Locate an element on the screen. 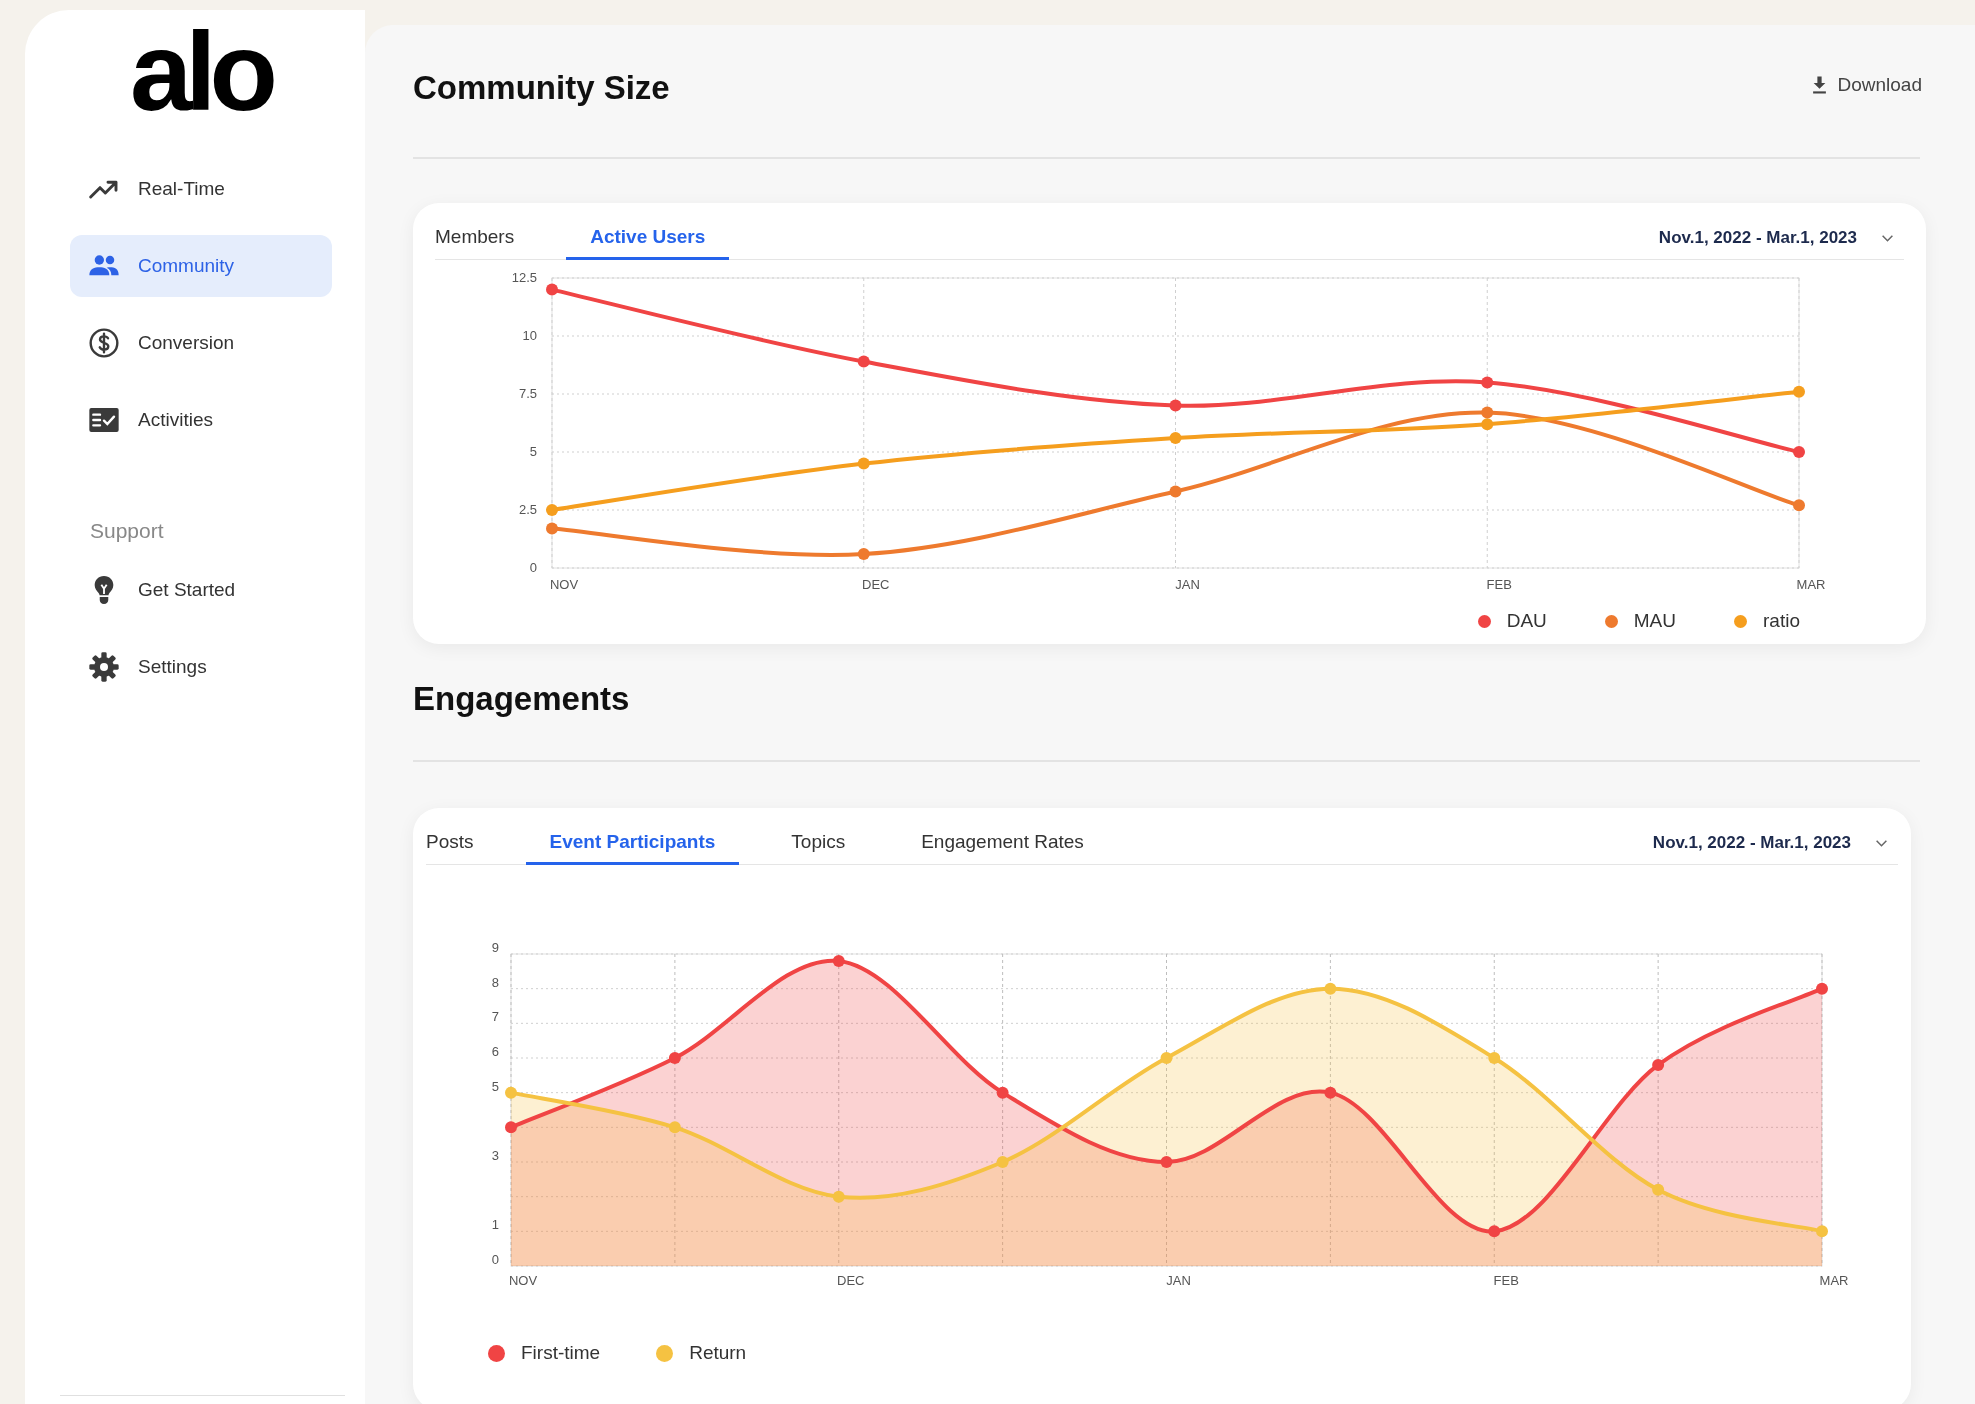 The height and width of the screenshot is (1404, 1975). axis-label: 2.5 is located at coordinates (527, 509).